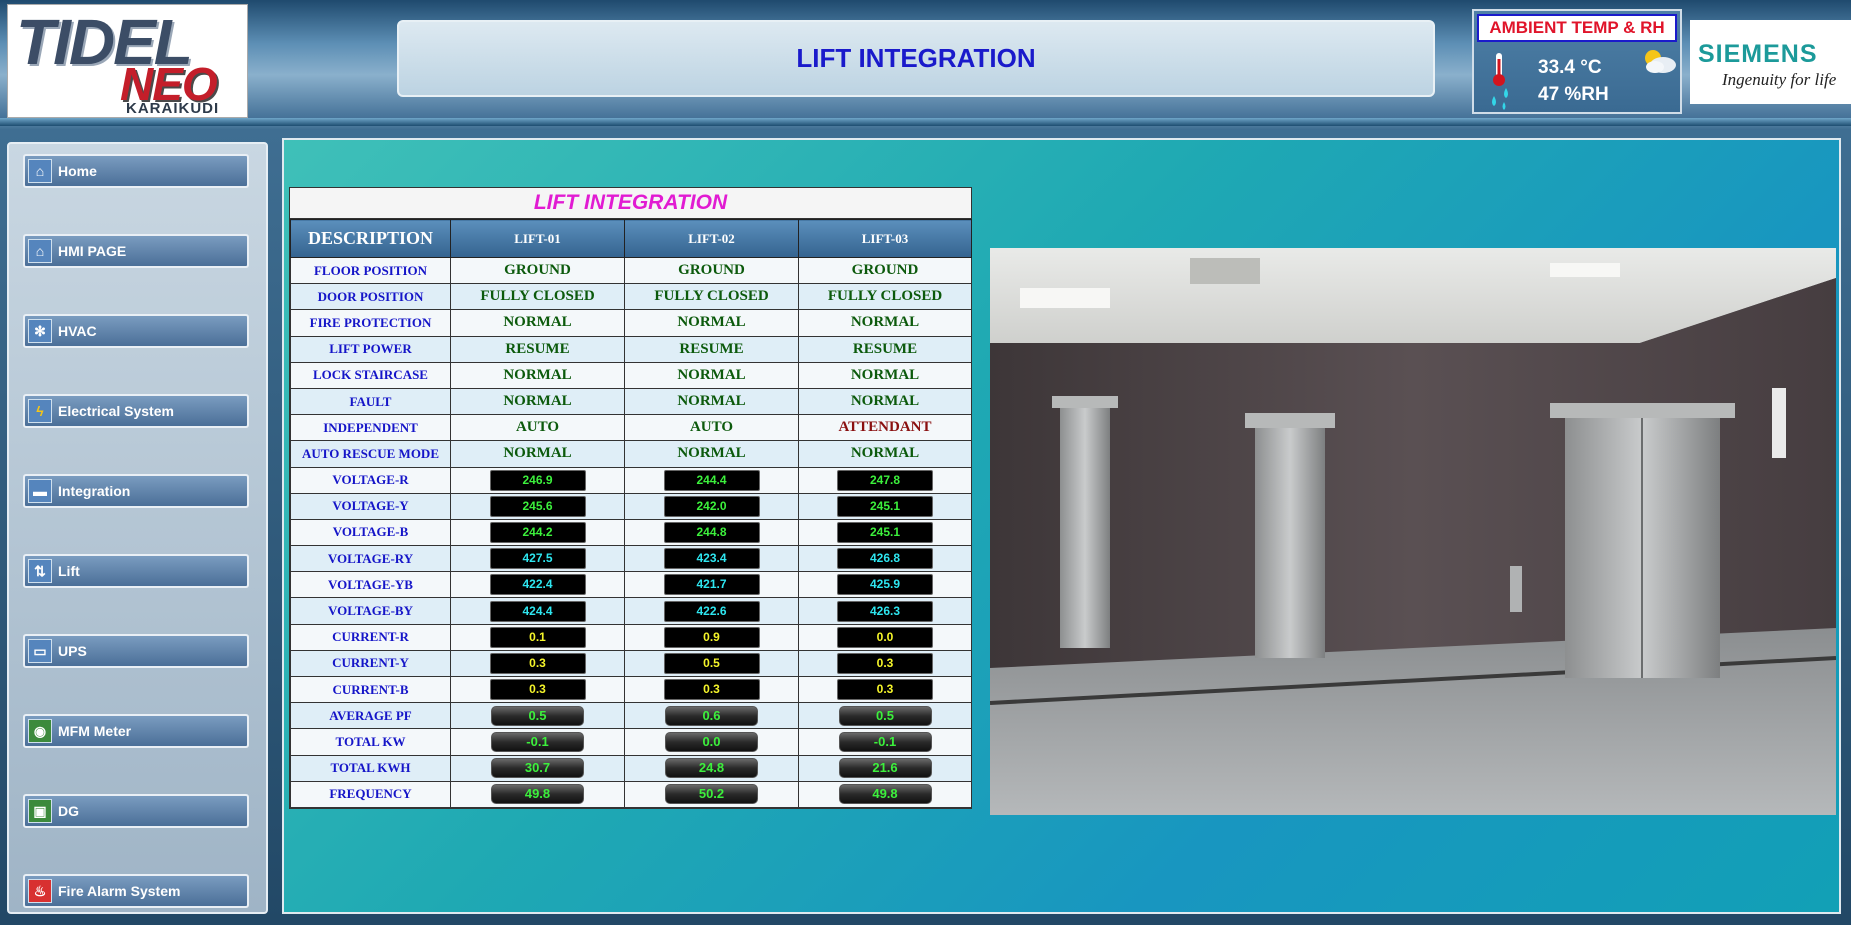 The width and height of the screenshot is (1851, 925). I want to click on sidebar-item-lift: ⇅ Lift, so click(136, 571).